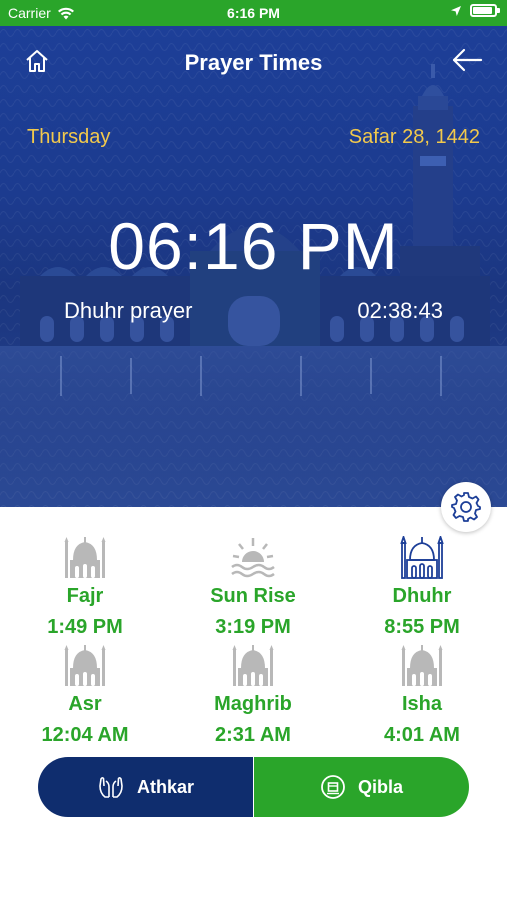  Describe the element at coordinates (253, 558) in the screenshot. I see `sunrise-icon` at that location.